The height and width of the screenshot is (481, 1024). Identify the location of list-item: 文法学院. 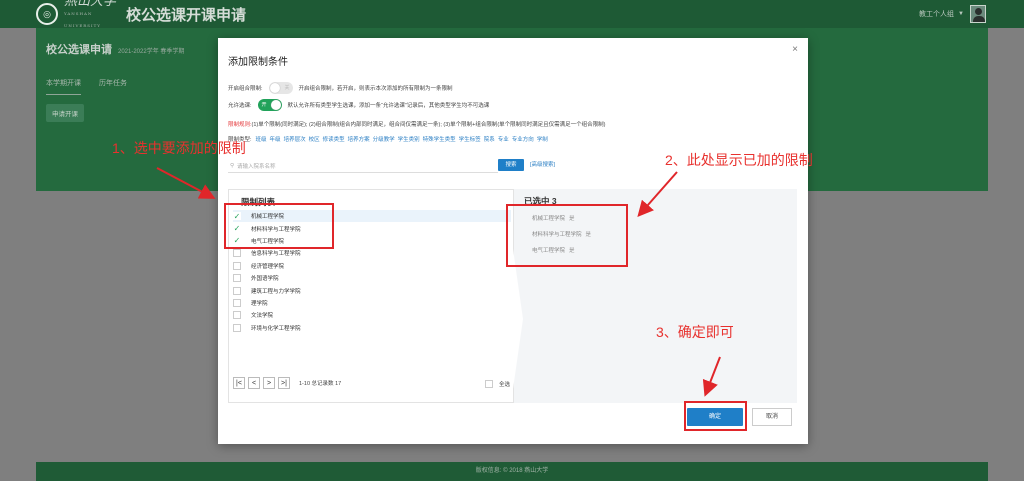
(372, 315).